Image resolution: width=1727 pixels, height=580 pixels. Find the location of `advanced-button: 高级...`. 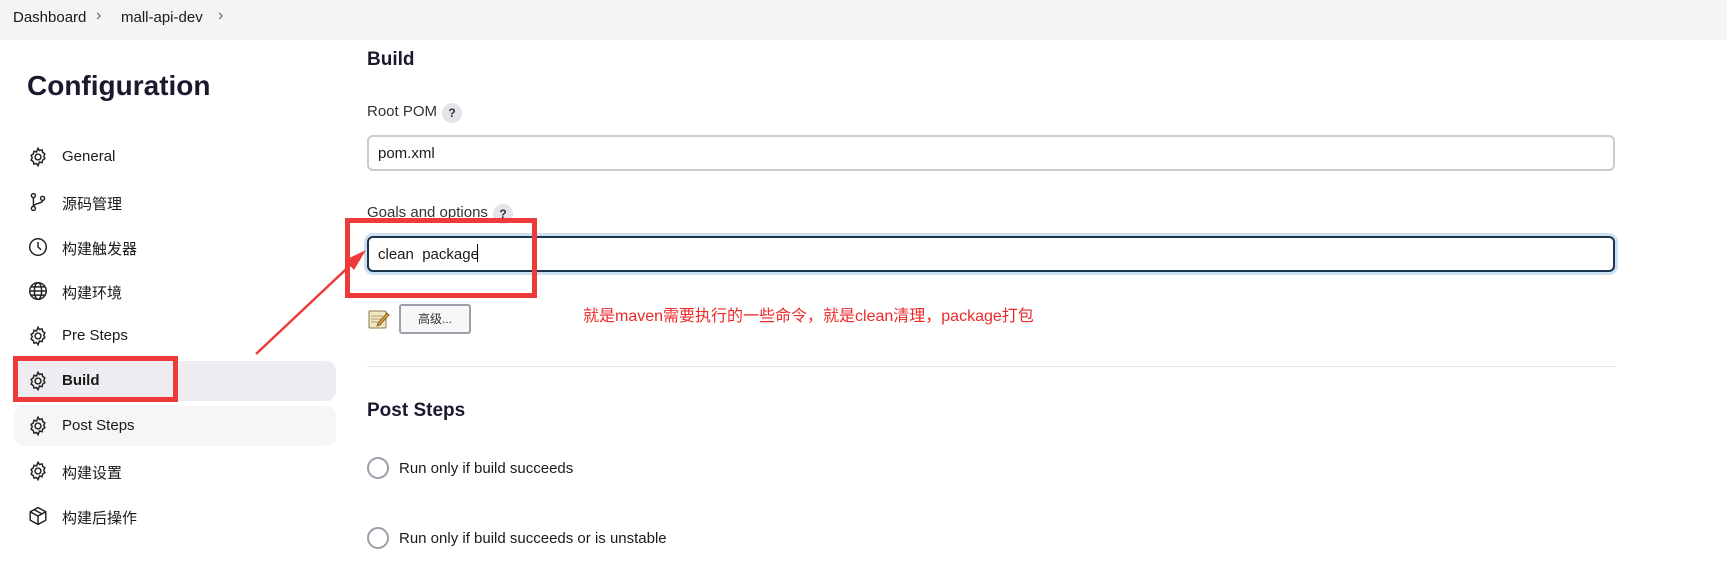

advanced-button: 高级... is located at coordinates (435, 319).